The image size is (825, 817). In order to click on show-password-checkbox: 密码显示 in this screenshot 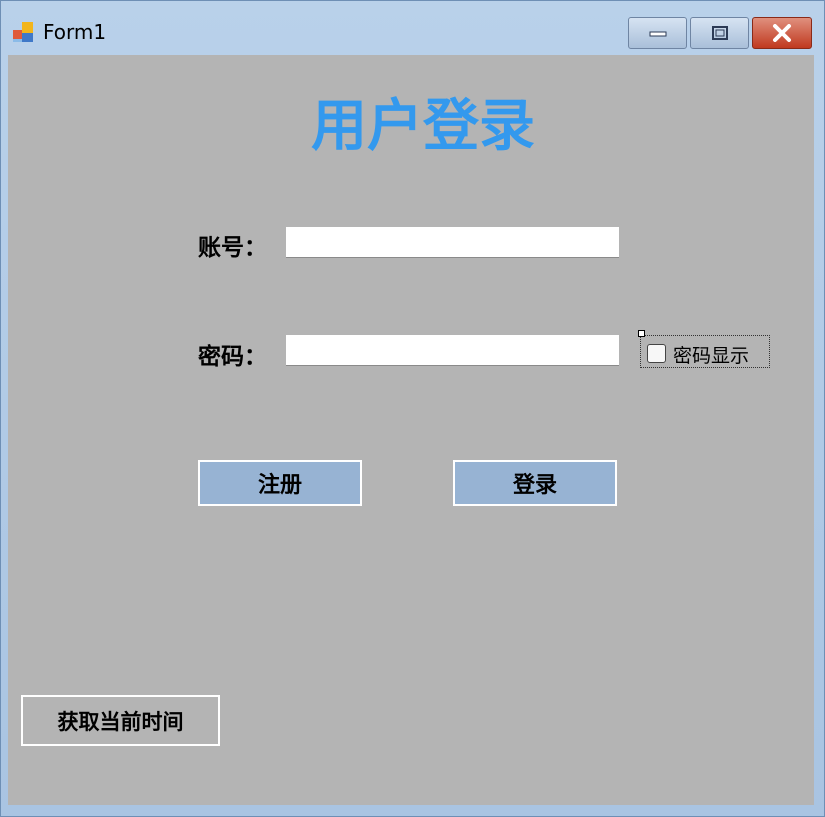, I will do `click(704, 349)`.